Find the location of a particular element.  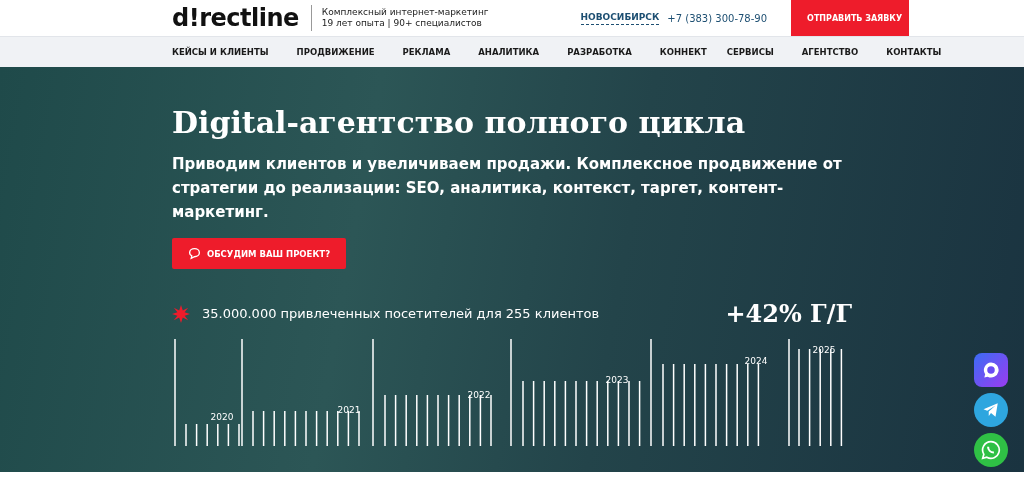

send-request-button: ОТПРАВИТЬ ЗАЯВКУ is located at coordinates (850, 18).